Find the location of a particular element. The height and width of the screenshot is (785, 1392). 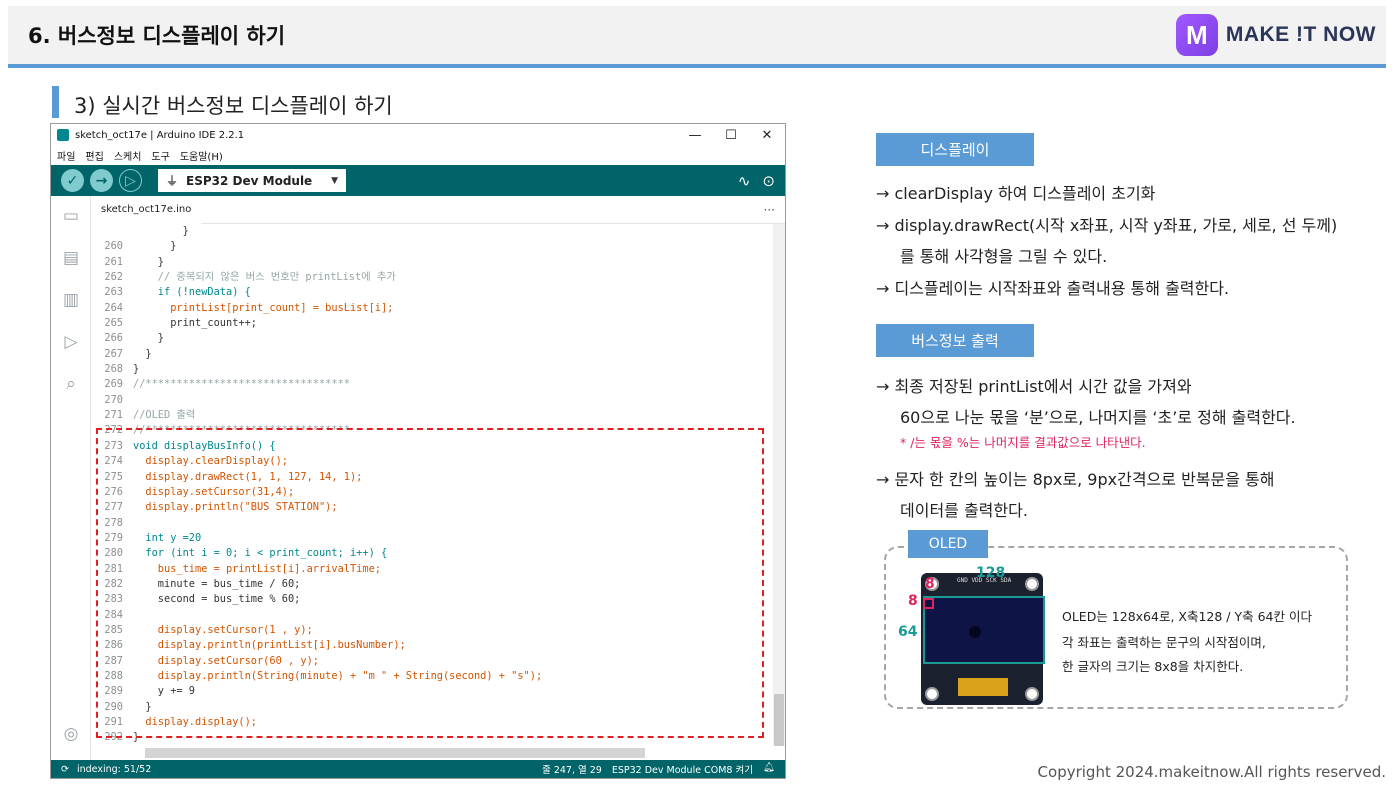

line-code: void displayBusInfo() { is located at coordinates (204, 445).